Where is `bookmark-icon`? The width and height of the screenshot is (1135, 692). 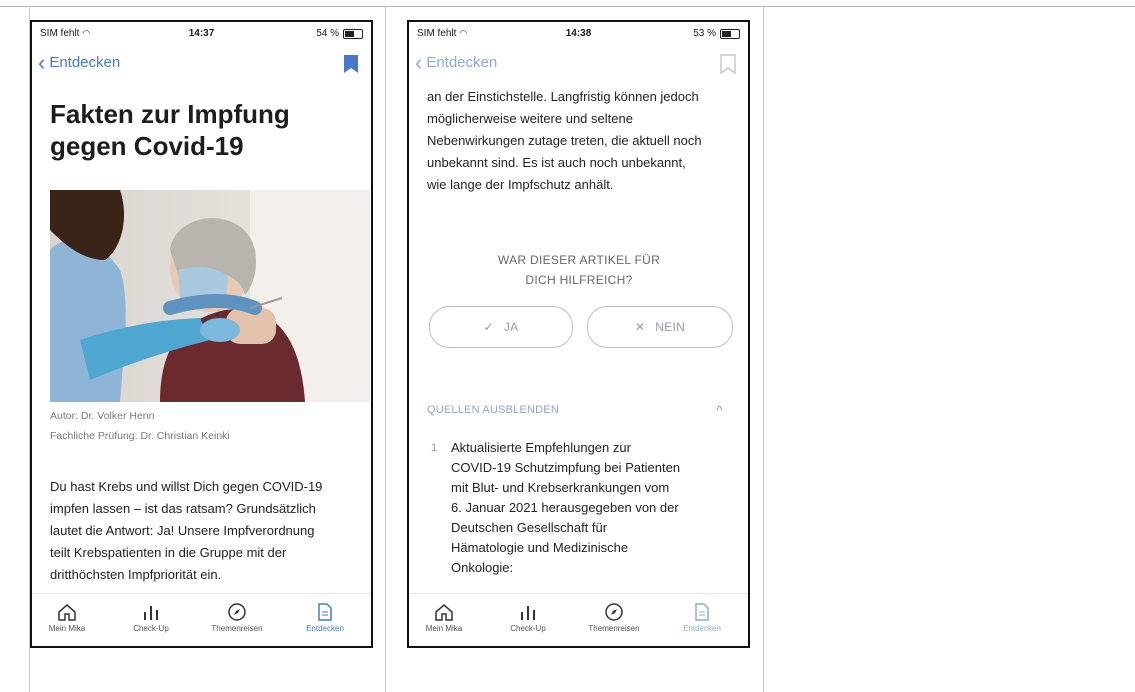 bookmark-icon is located at coordinates (351, 64).